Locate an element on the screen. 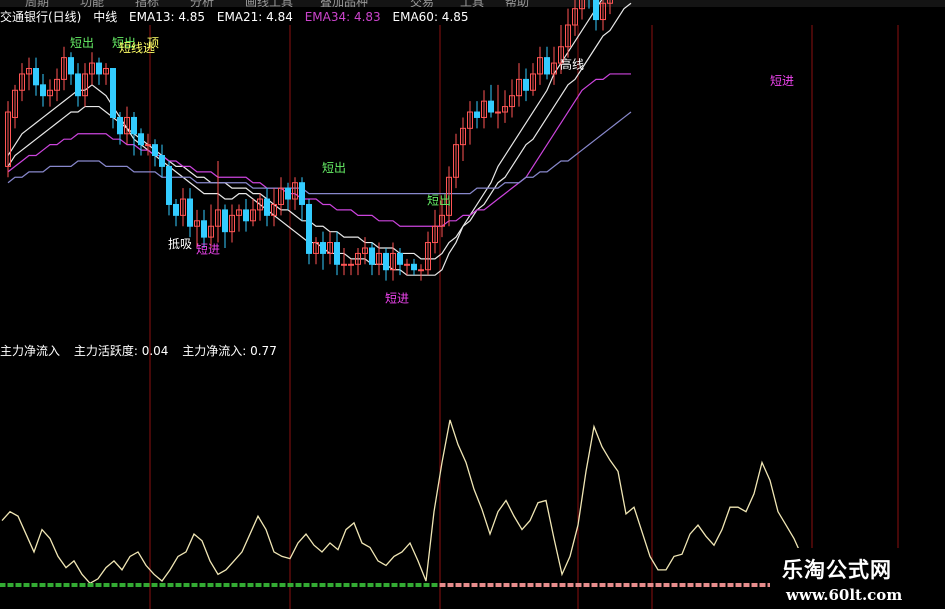 Image resolution: width=945 pixels, height=609 pixels. signal-label: 抵吸 is located at coordinates (180, 244).